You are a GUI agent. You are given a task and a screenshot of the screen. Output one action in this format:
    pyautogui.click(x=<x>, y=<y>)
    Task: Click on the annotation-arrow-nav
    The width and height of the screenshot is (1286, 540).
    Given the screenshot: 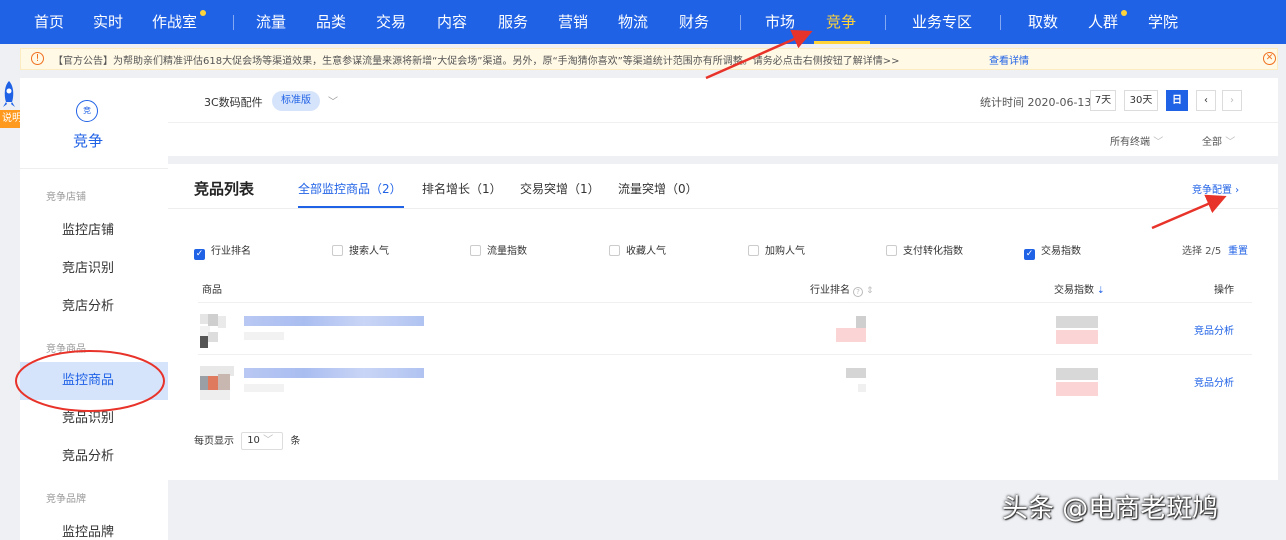 What is the action you would take?
    pyautogui.click(x=759, y=54)
    